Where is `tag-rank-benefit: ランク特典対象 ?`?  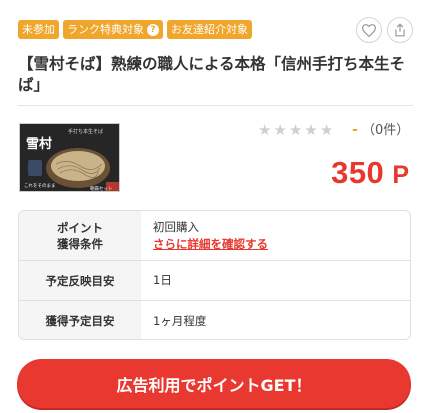 tag-rank-benefit: ランク特典対象 ? is located at coordinates (113, 29).